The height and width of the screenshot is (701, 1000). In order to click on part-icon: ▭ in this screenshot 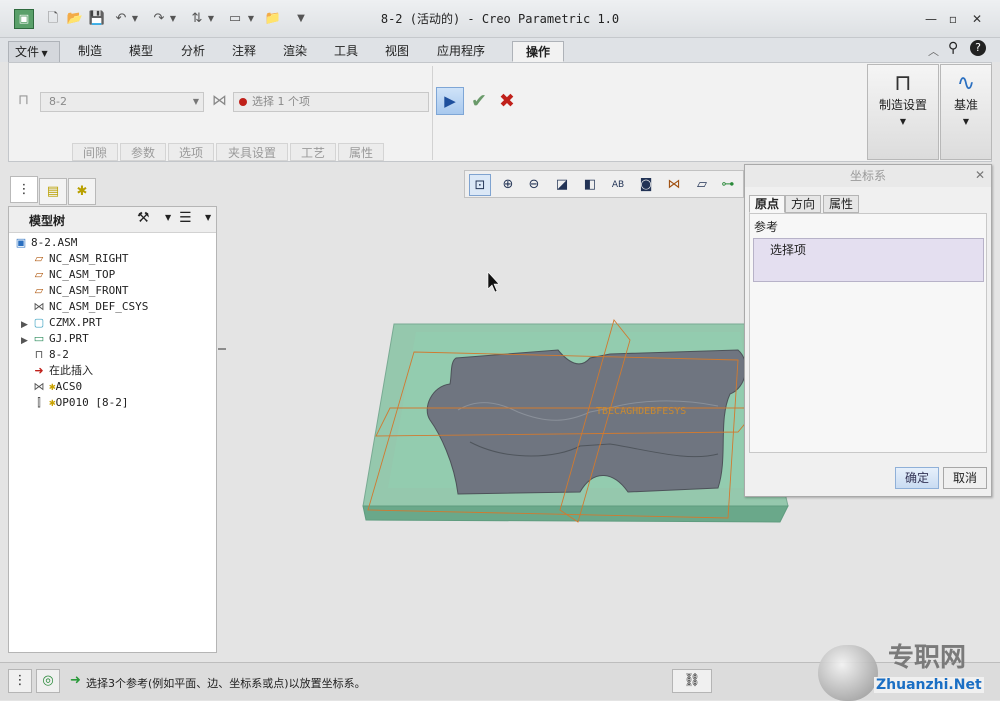, I will do `click(39, 338)`.